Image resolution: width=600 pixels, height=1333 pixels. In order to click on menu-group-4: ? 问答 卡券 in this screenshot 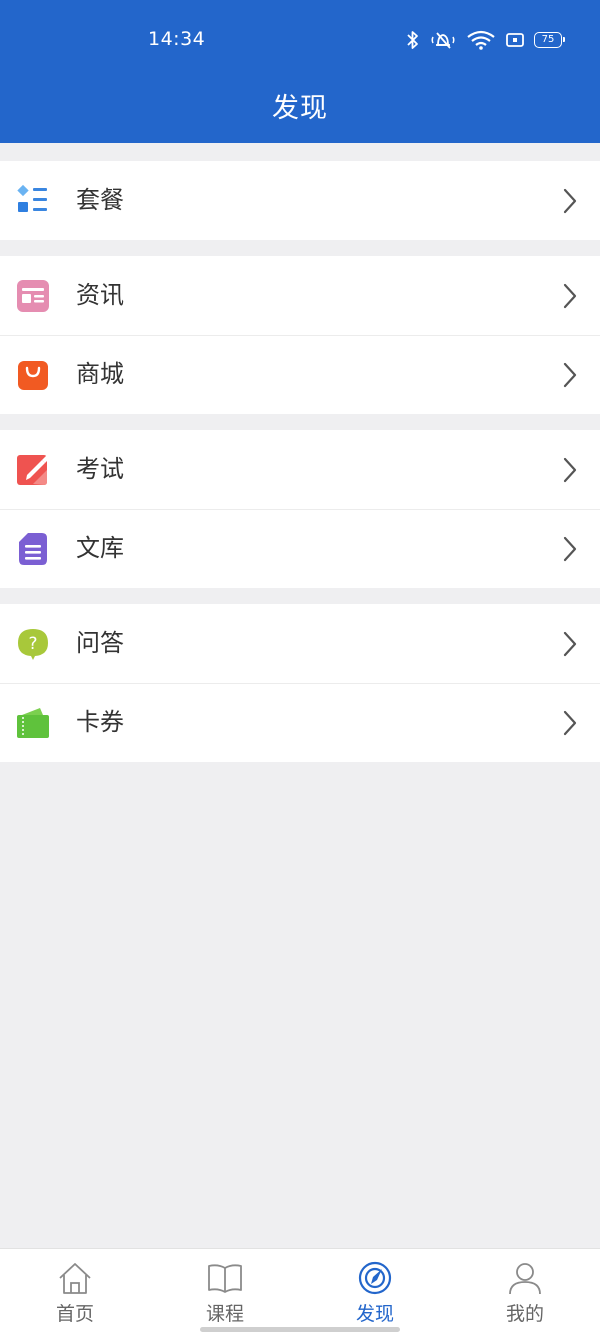, I will do `click(300, 683)`.